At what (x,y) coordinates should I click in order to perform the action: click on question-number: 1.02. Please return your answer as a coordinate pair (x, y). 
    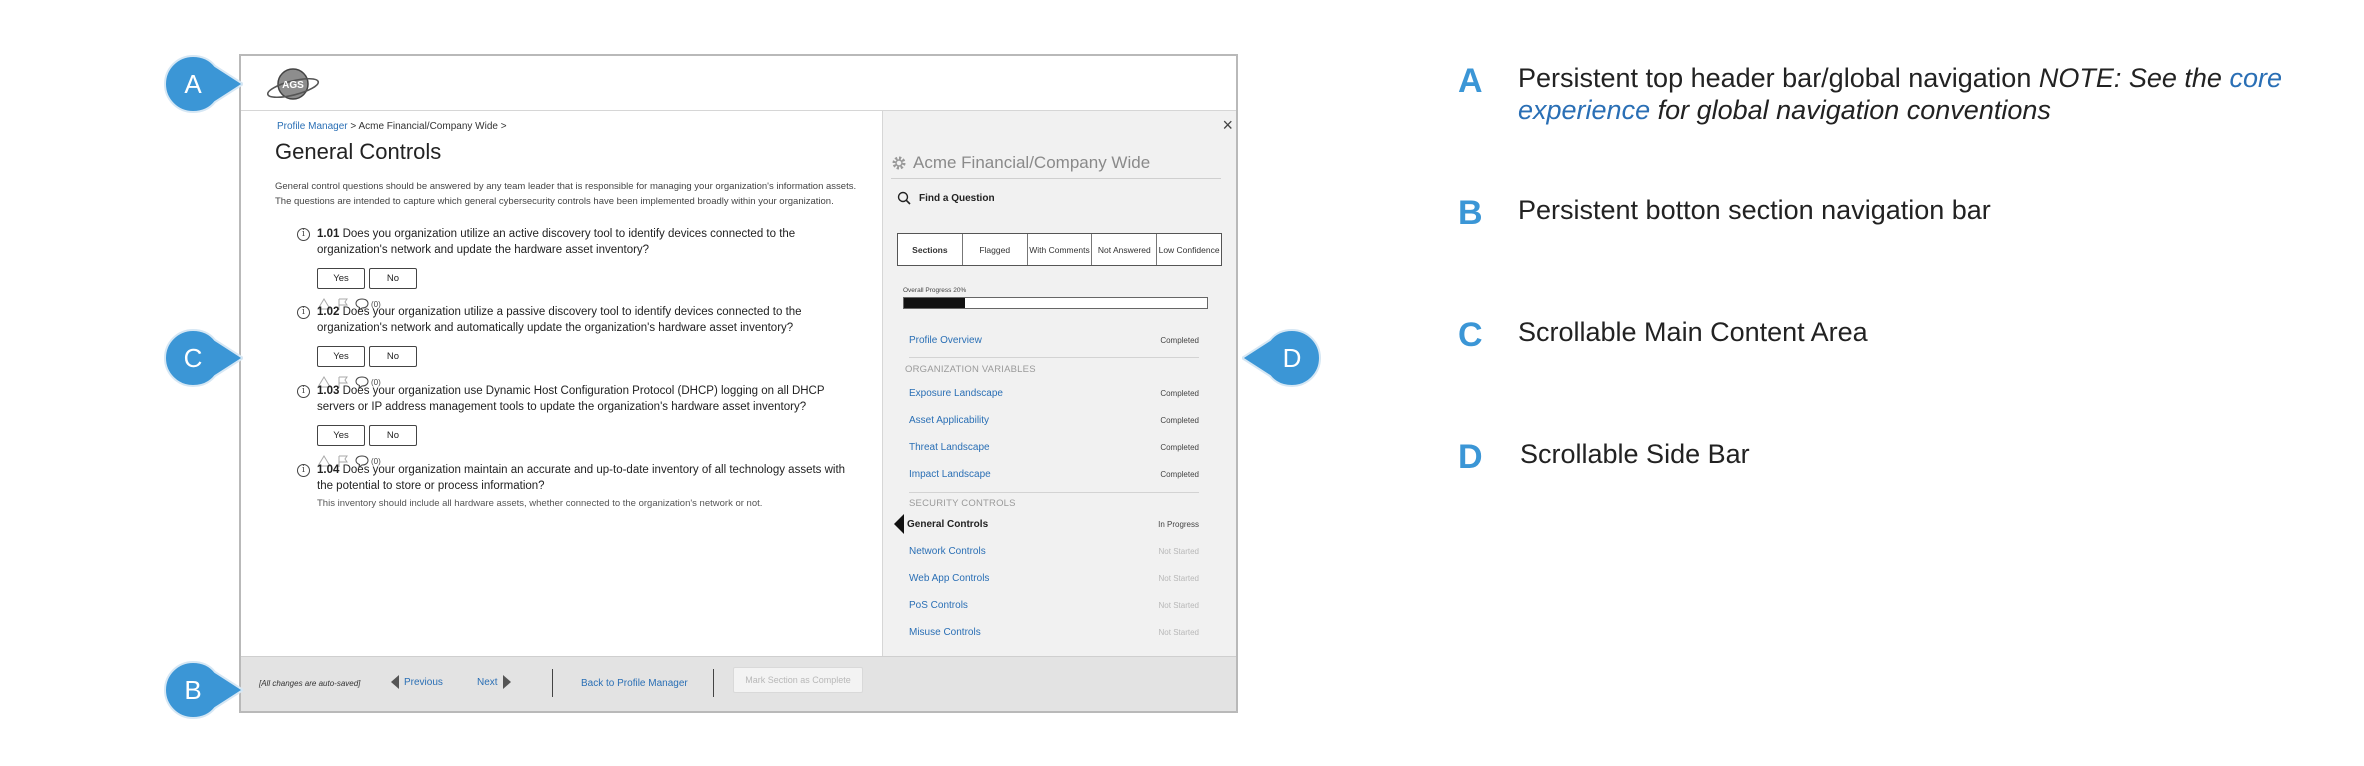
    Looking at the image, I should click on (328, 312).